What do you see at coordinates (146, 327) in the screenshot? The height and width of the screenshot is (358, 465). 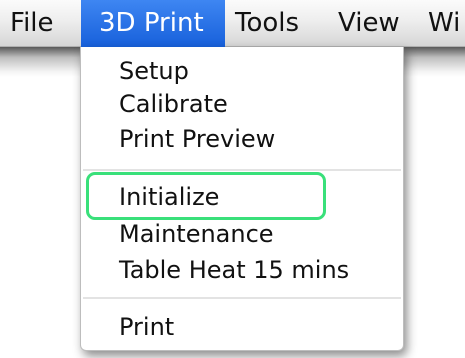 I see `menu-item-print: Print` at bounding box center [146, 327].